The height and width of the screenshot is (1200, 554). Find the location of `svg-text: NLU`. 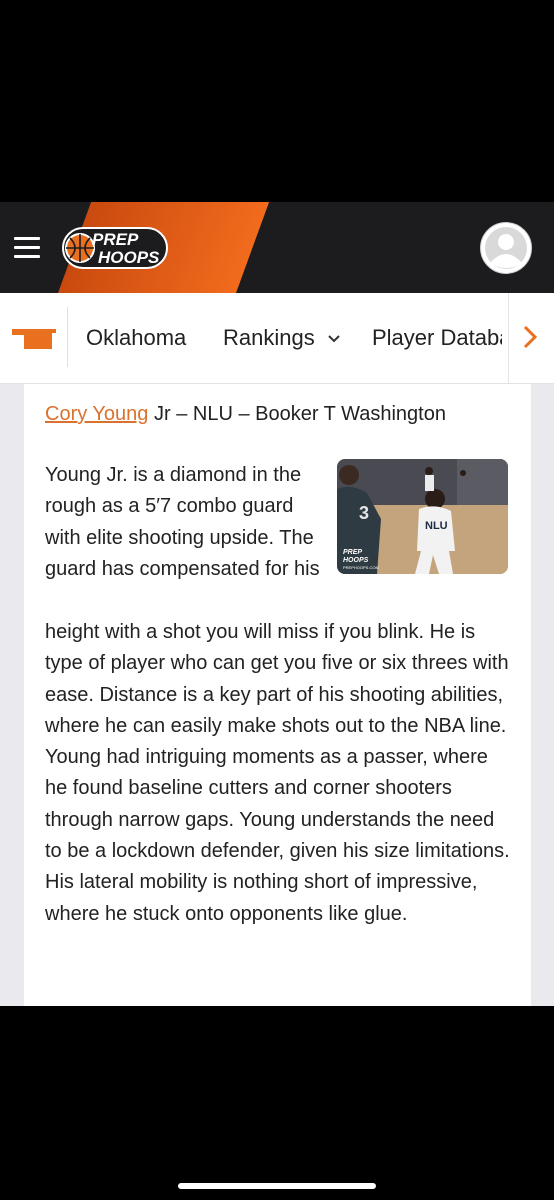

svg-text: NLU is located at coordinates (436, 526).